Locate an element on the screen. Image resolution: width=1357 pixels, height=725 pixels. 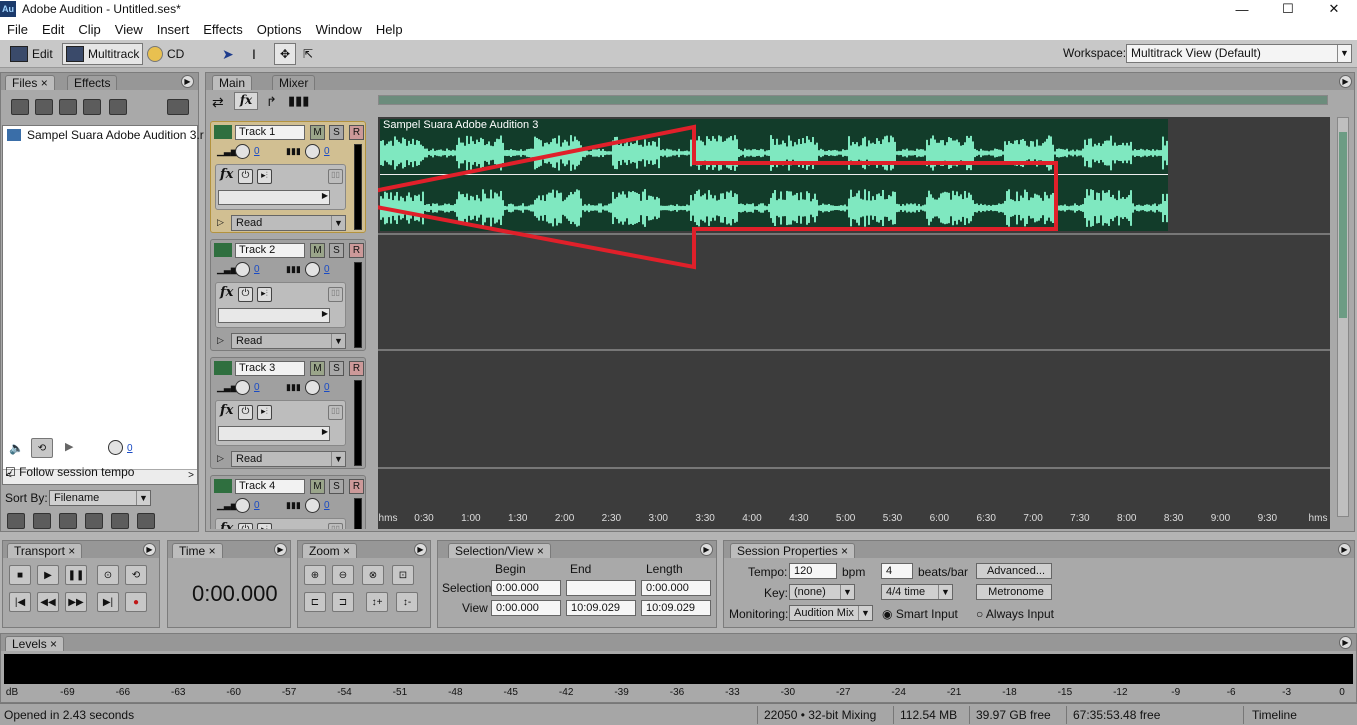
zoom-right-edge-icon: ⊐ is located at coordinates (343, 602).